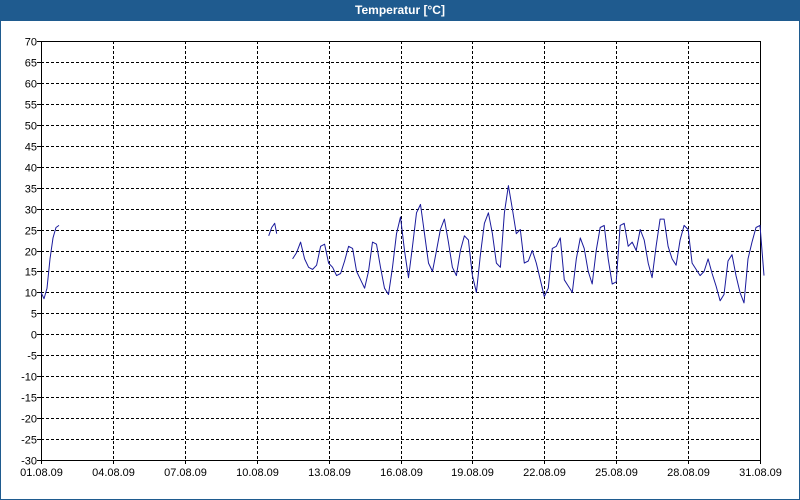 This screenshot has width=800, height=500. What do you see at coordinates (29, 441) in the screenshot?
I see `y-tick-label: -25` at bounding box center [29, 441].